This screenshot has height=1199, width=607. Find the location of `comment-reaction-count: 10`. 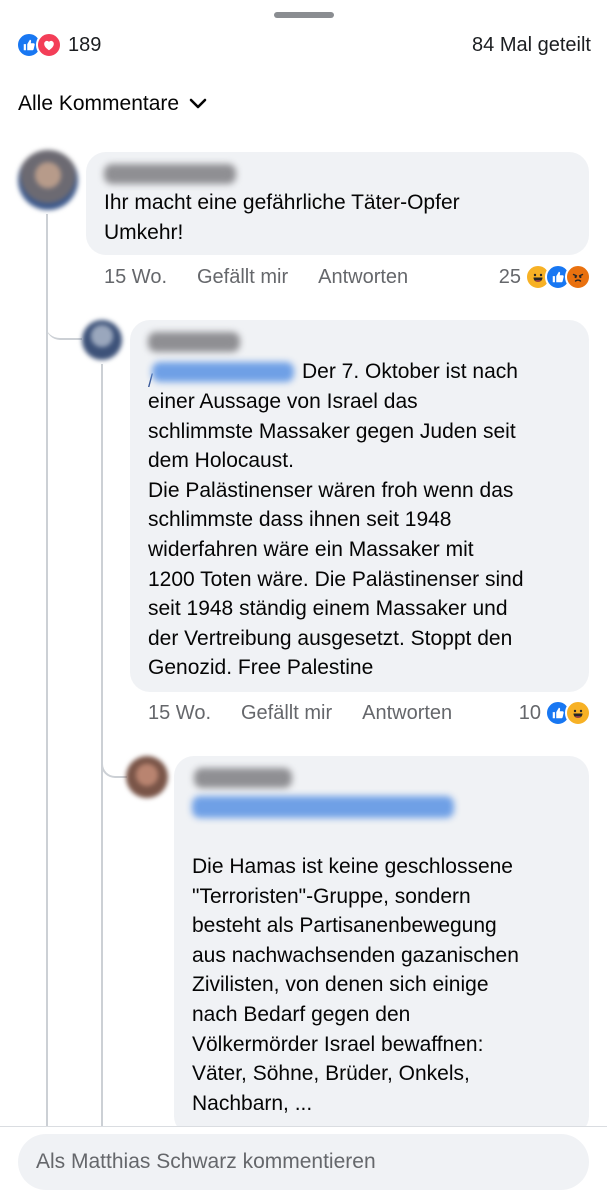

comment-reaction-count: 10 is located at coordinates (529, 712).